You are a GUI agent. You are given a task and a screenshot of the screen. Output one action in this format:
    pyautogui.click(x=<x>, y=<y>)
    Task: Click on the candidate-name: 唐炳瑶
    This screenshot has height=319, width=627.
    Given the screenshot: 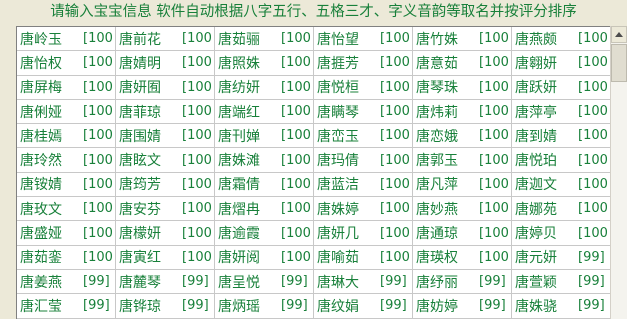 What is the action you would take?
    pyautogui.click(x=239, y=306)
    